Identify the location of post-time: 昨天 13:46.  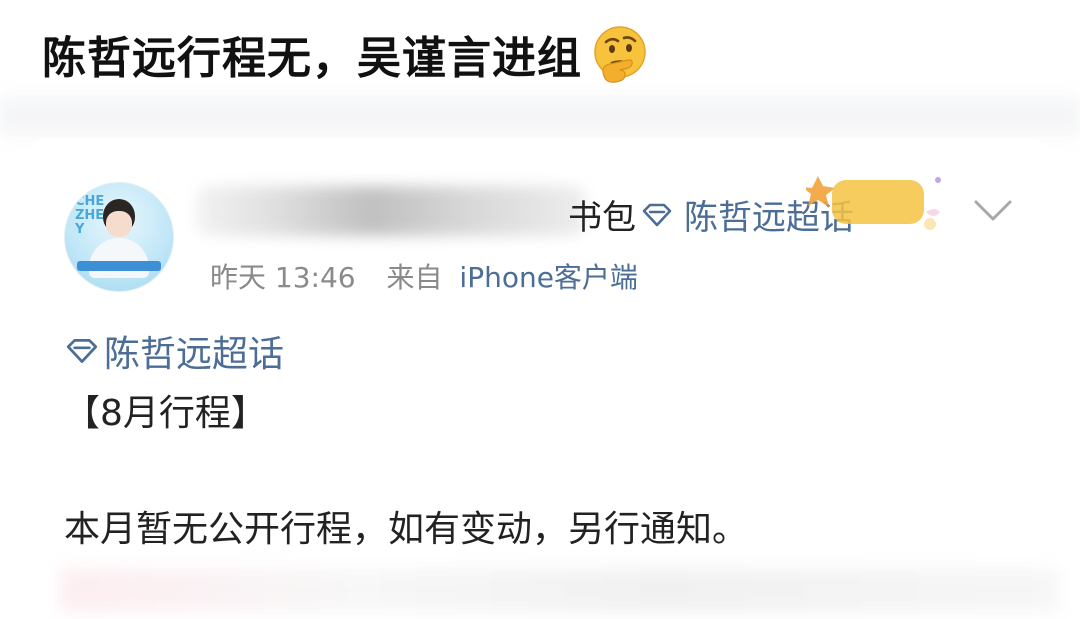
(283, 277).